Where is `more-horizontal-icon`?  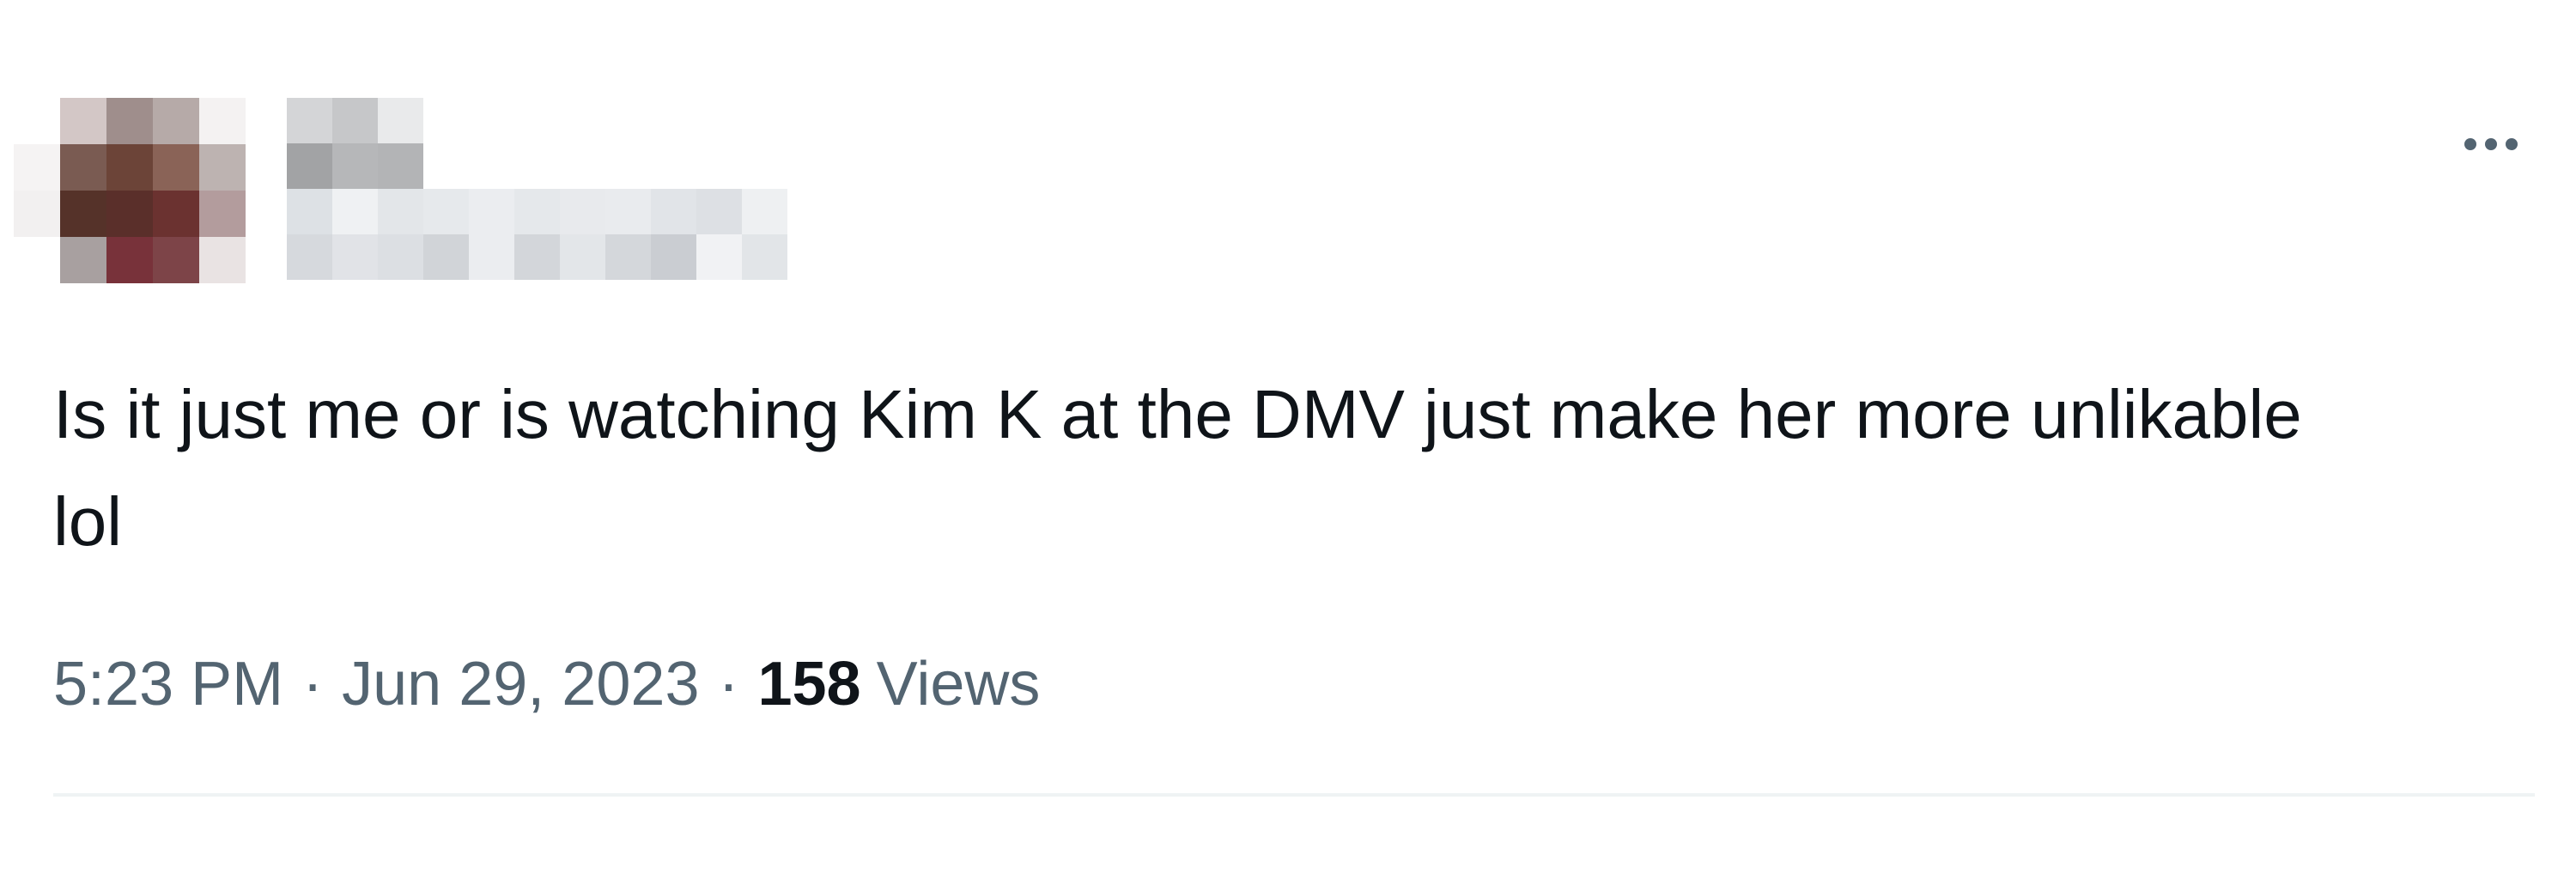 more-horizontal-icon is located at coordinates (2470, 144).